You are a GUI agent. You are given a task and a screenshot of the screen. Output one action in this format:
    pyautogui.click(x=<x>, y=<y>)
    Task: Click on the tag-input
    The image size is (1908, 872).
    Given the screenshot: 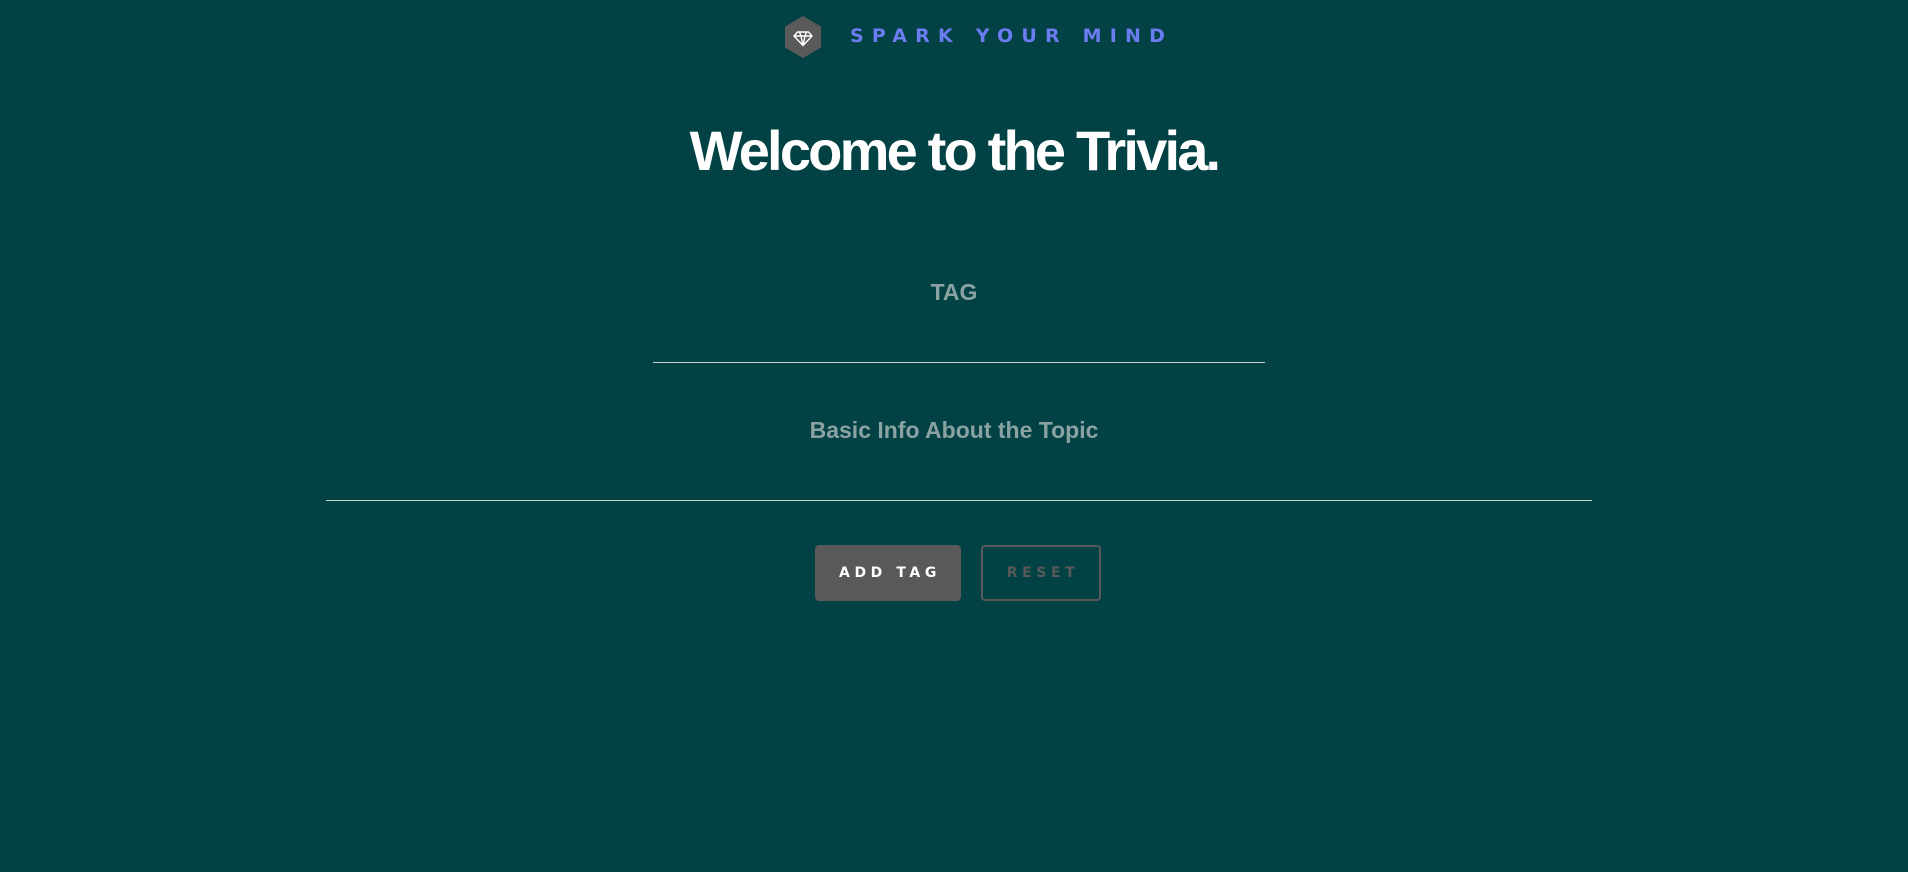 What is the action you would take?
    pyautogui.click(x=959, y=344)
    